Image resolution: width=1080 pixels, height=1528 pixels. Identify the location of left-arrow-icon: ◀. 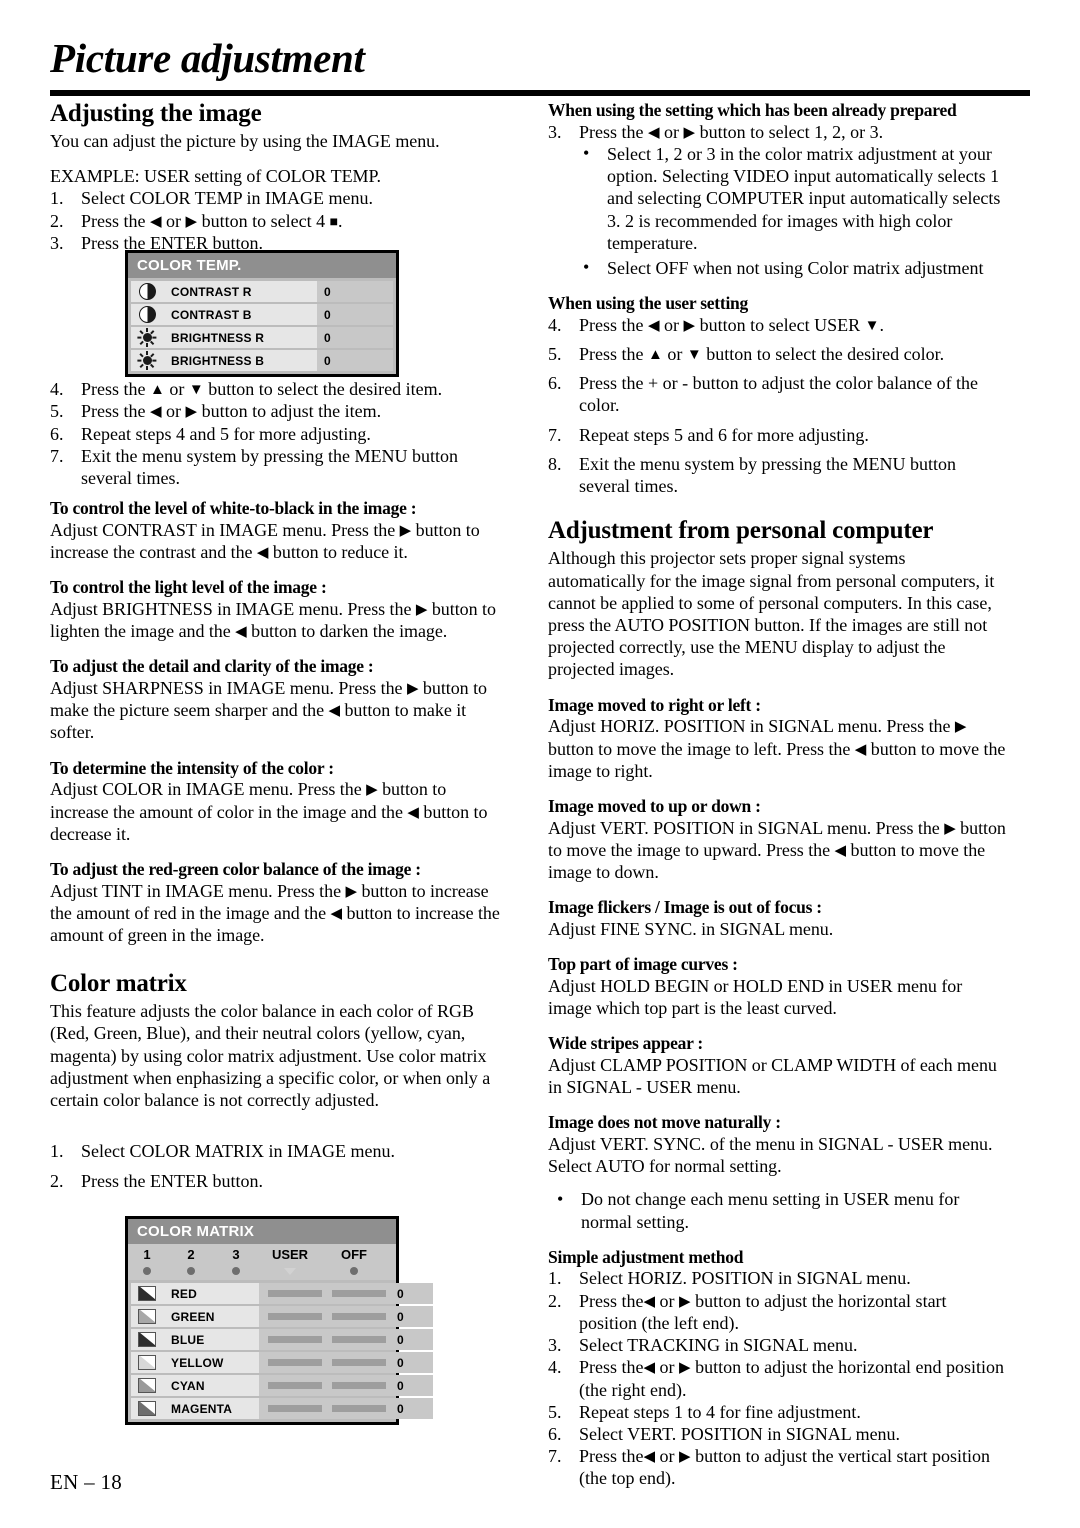
(156, 221).